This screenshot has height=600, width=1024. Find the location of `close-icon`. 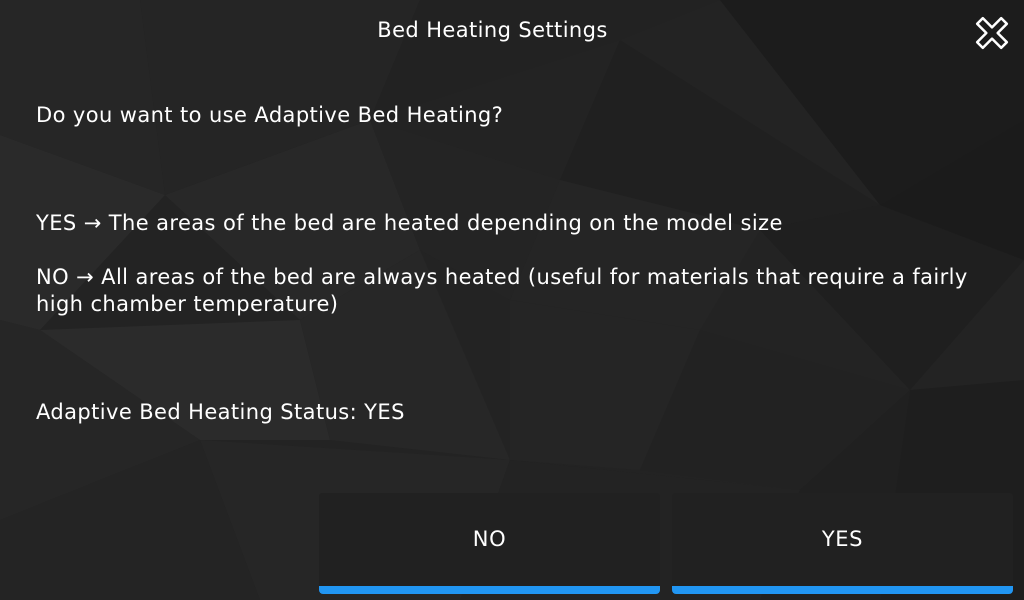

close-icon is located at coordinates (992, 33).